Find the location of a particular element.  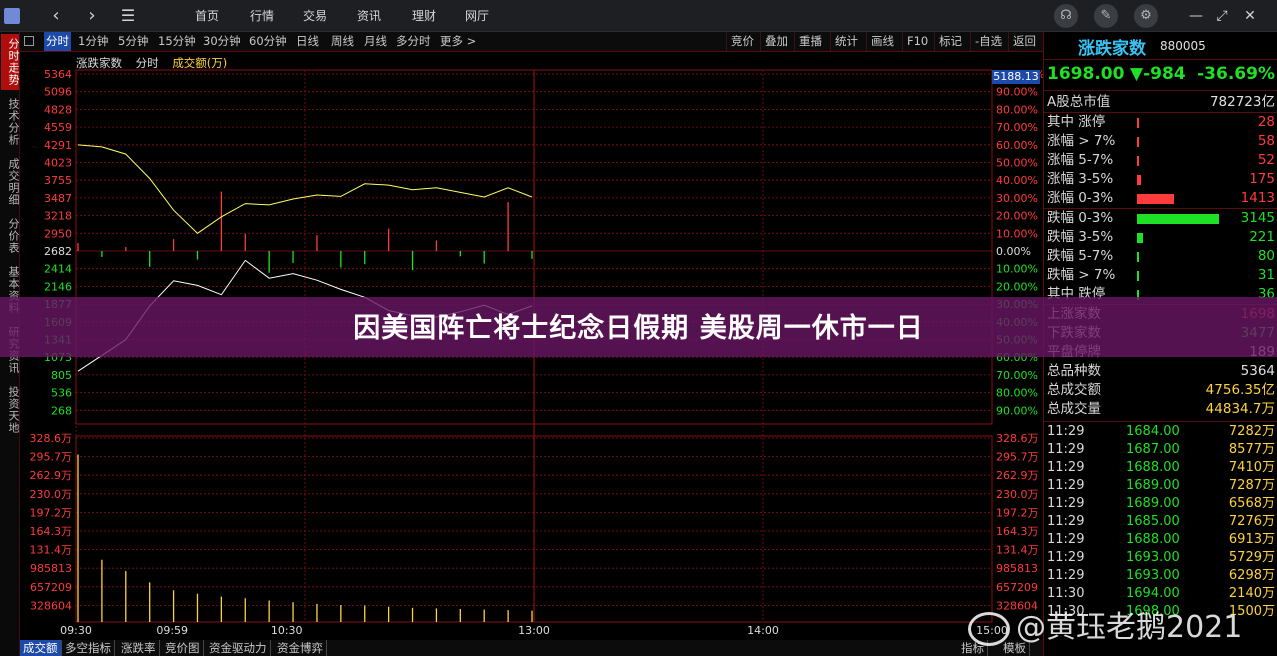

volume-tick-left: 328604 is located at coordinates (51, 605).